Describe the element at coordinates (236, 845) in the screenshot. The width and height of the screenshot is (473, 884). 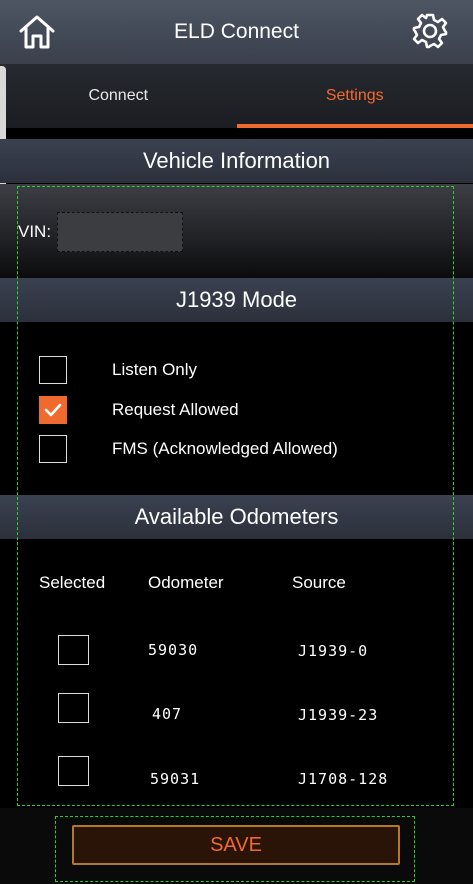
I see `save-button: SAVE` at that location.